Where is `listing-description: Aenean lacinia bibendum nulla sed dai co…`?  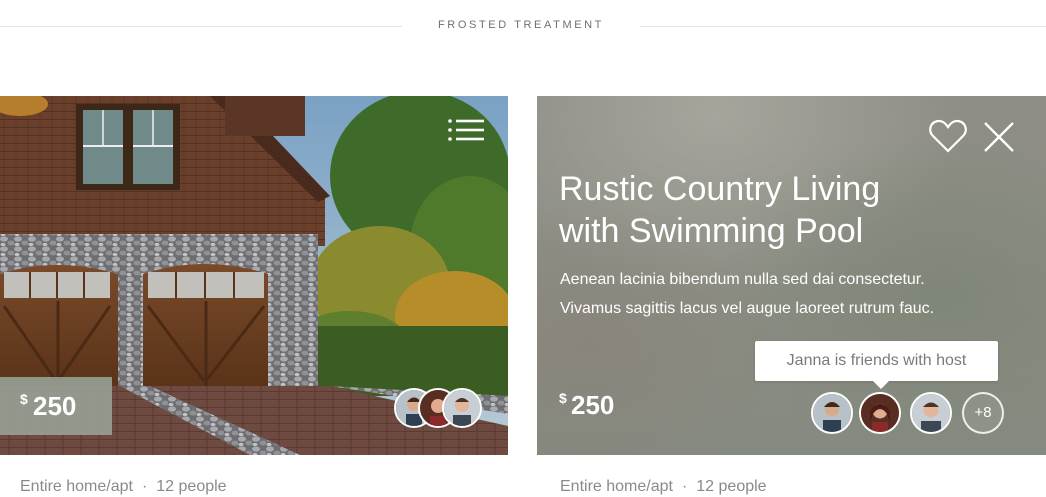
listing-description: Aenean lacinia bibendum nulla sed dai co… is located at coordinates (795, 294).